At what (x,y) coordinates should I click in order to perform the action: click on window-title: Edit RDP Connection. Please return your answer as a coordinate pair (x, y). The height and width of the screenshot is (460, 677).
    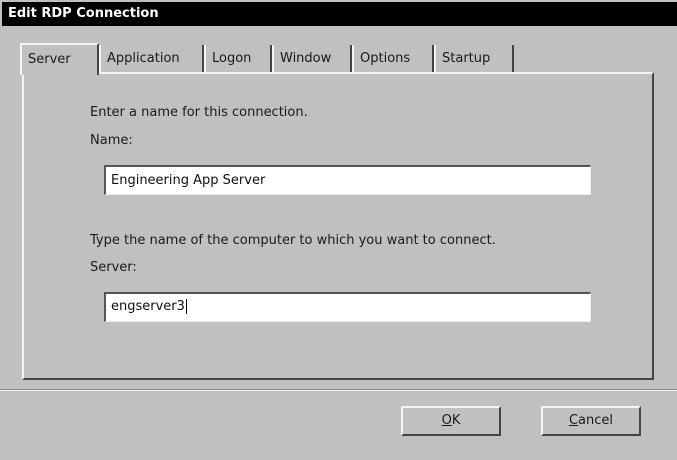
    Looking at the image, I should click on (83, 13).